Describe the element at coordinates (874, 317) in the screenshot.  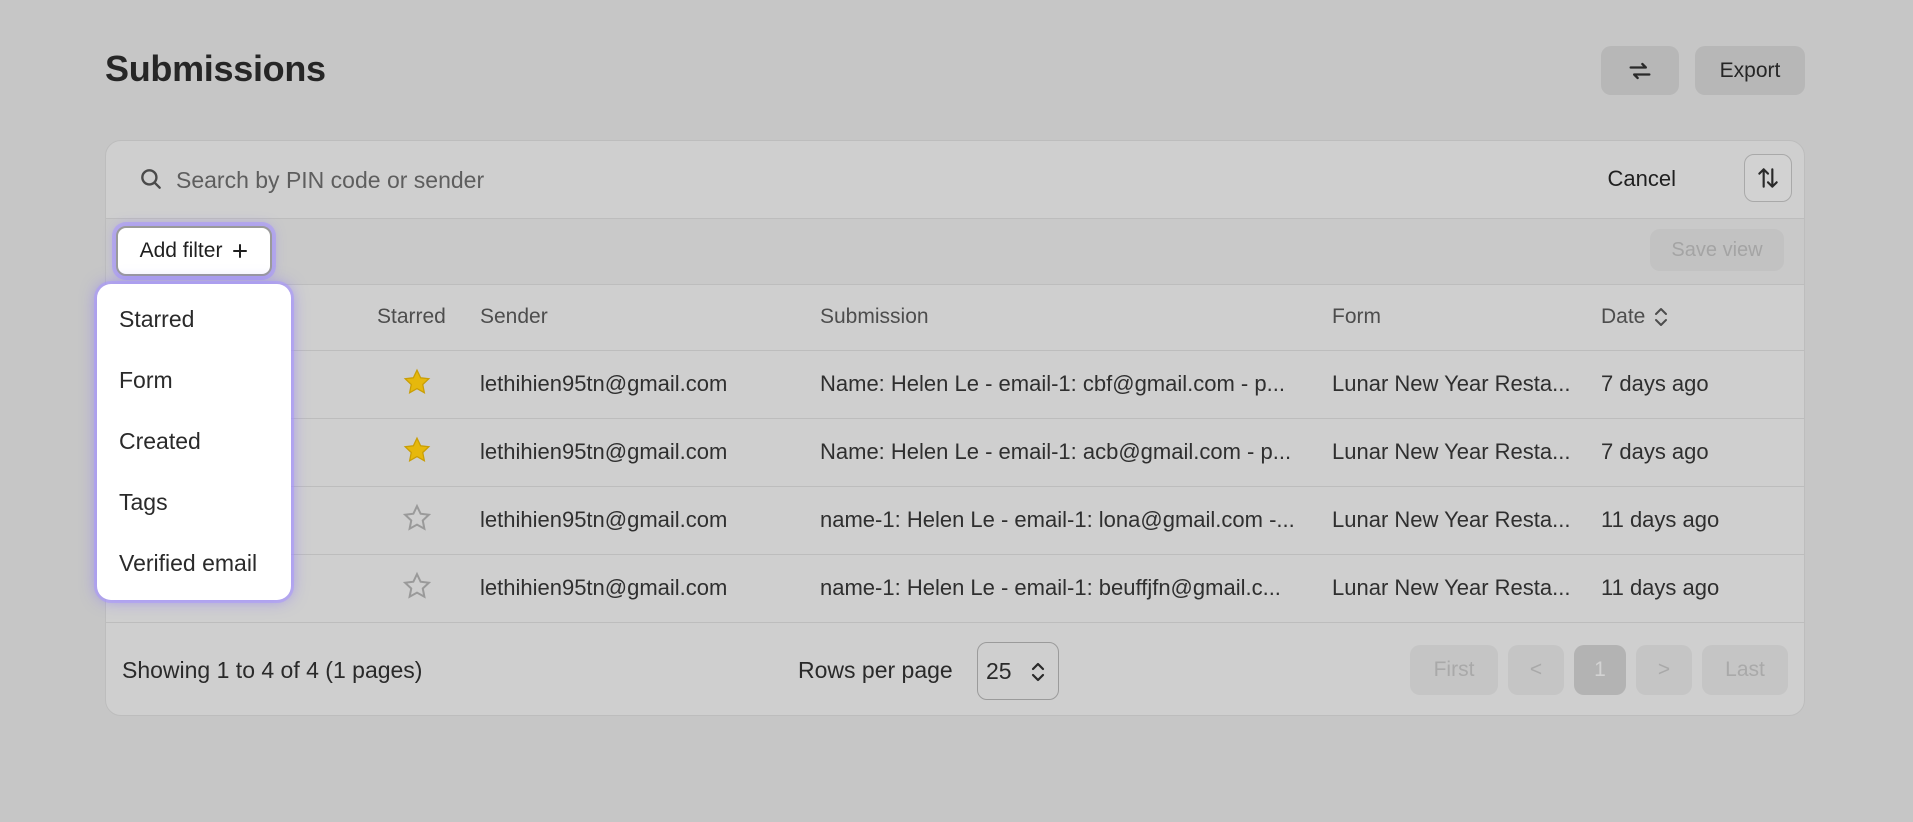
I see `column-header-submission: Submission` at that location.